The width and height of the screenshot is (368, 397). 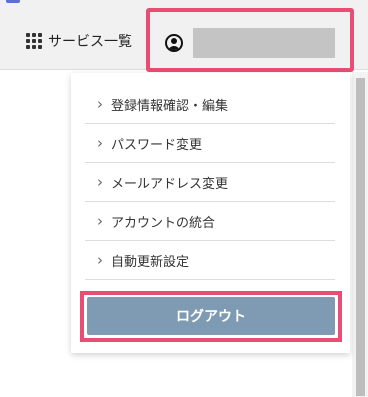 What do you see at coordinates (211, 316) in the screenshot?
I see `logout-button: ログアウト` at bounding box center [211, 316].